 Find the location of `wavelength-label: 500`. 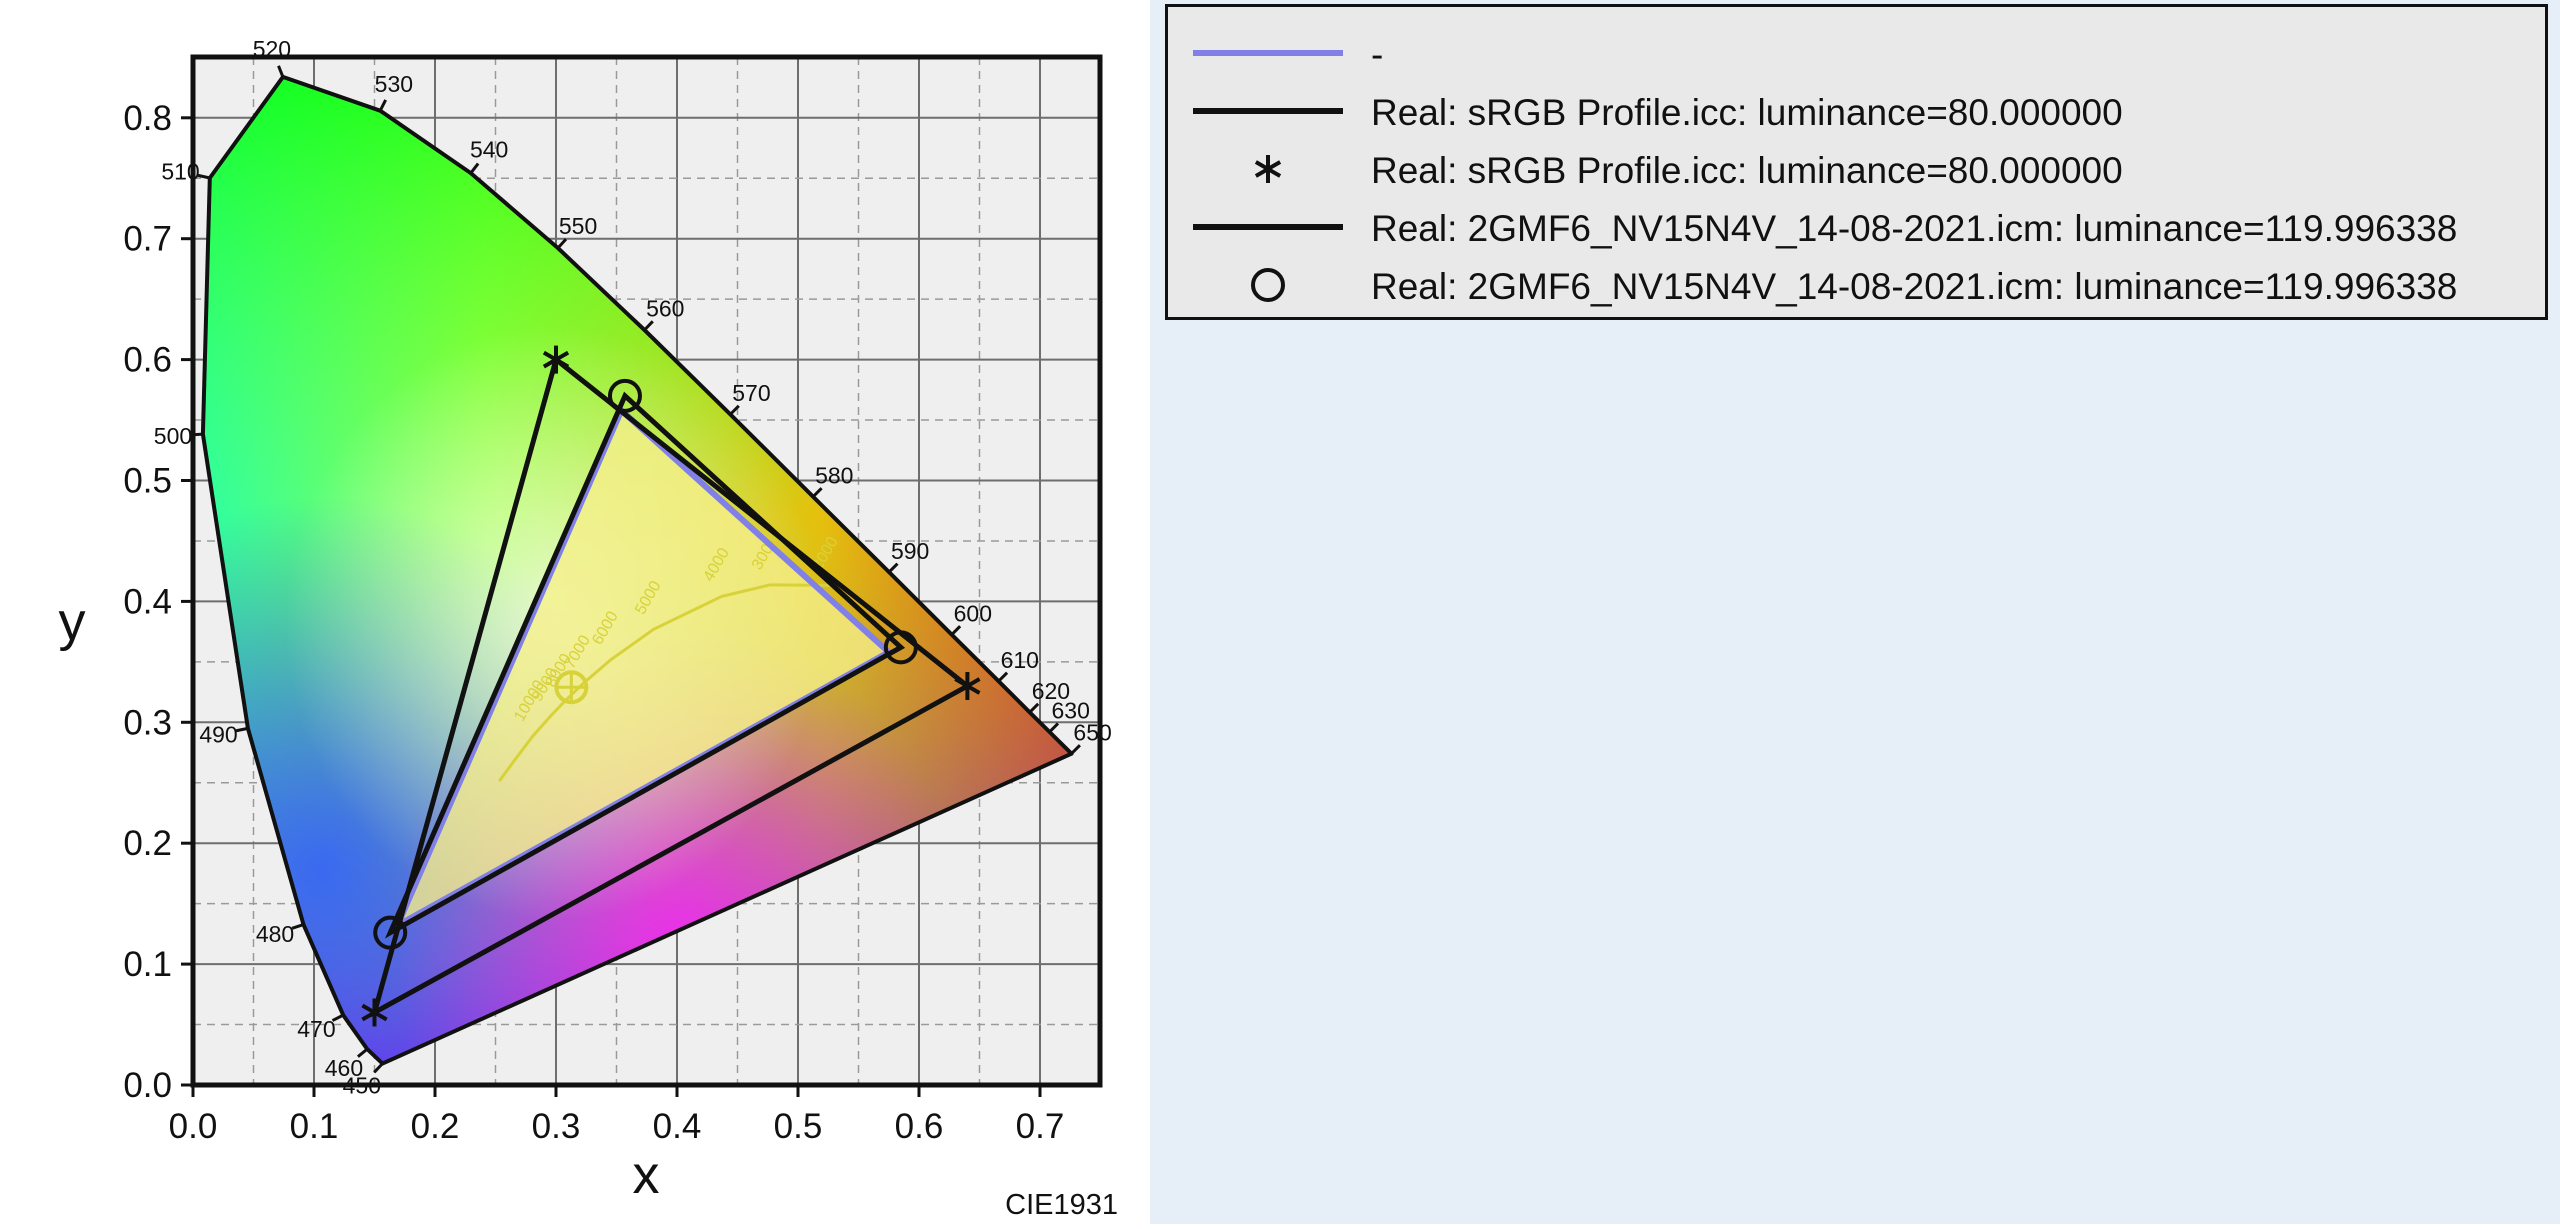

wavelength-label: 500 is located at coordinates (173, 436).